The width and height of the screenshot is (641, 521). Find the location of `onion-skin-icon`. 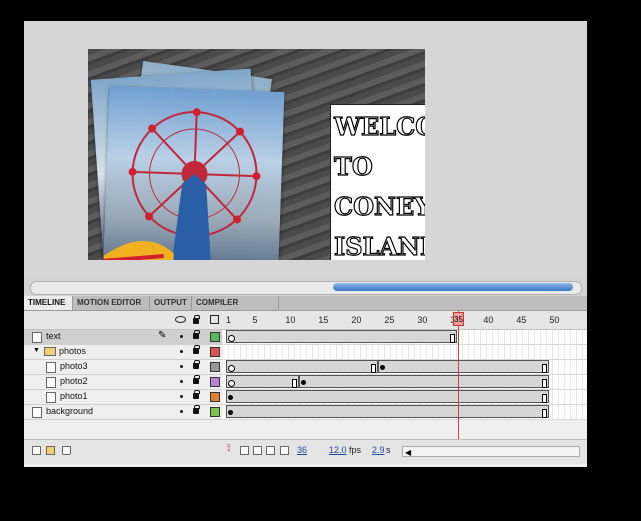

onion-skin-icon is located at coordinates (244, 450).